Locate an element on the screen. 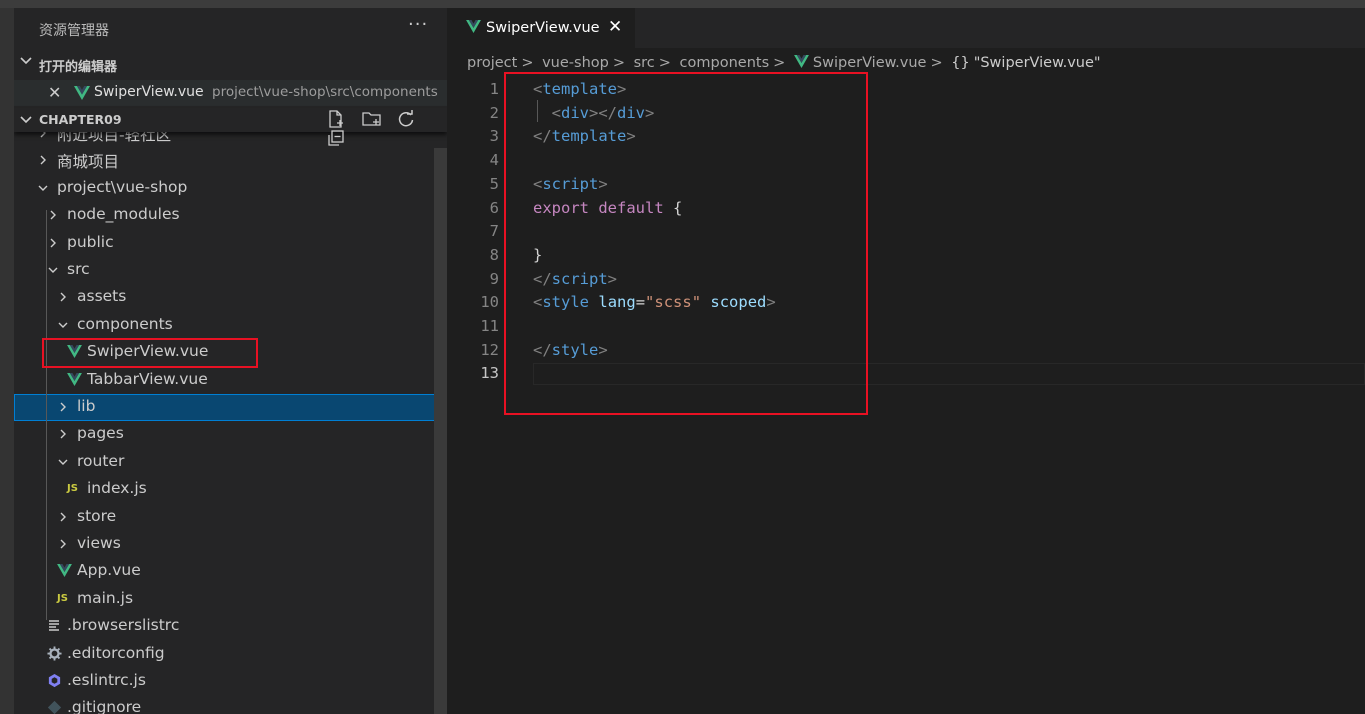 The height and width of the screenshot is (714, 1365). tree-item: TabbarView.vue is located at coordinates (230, 380).